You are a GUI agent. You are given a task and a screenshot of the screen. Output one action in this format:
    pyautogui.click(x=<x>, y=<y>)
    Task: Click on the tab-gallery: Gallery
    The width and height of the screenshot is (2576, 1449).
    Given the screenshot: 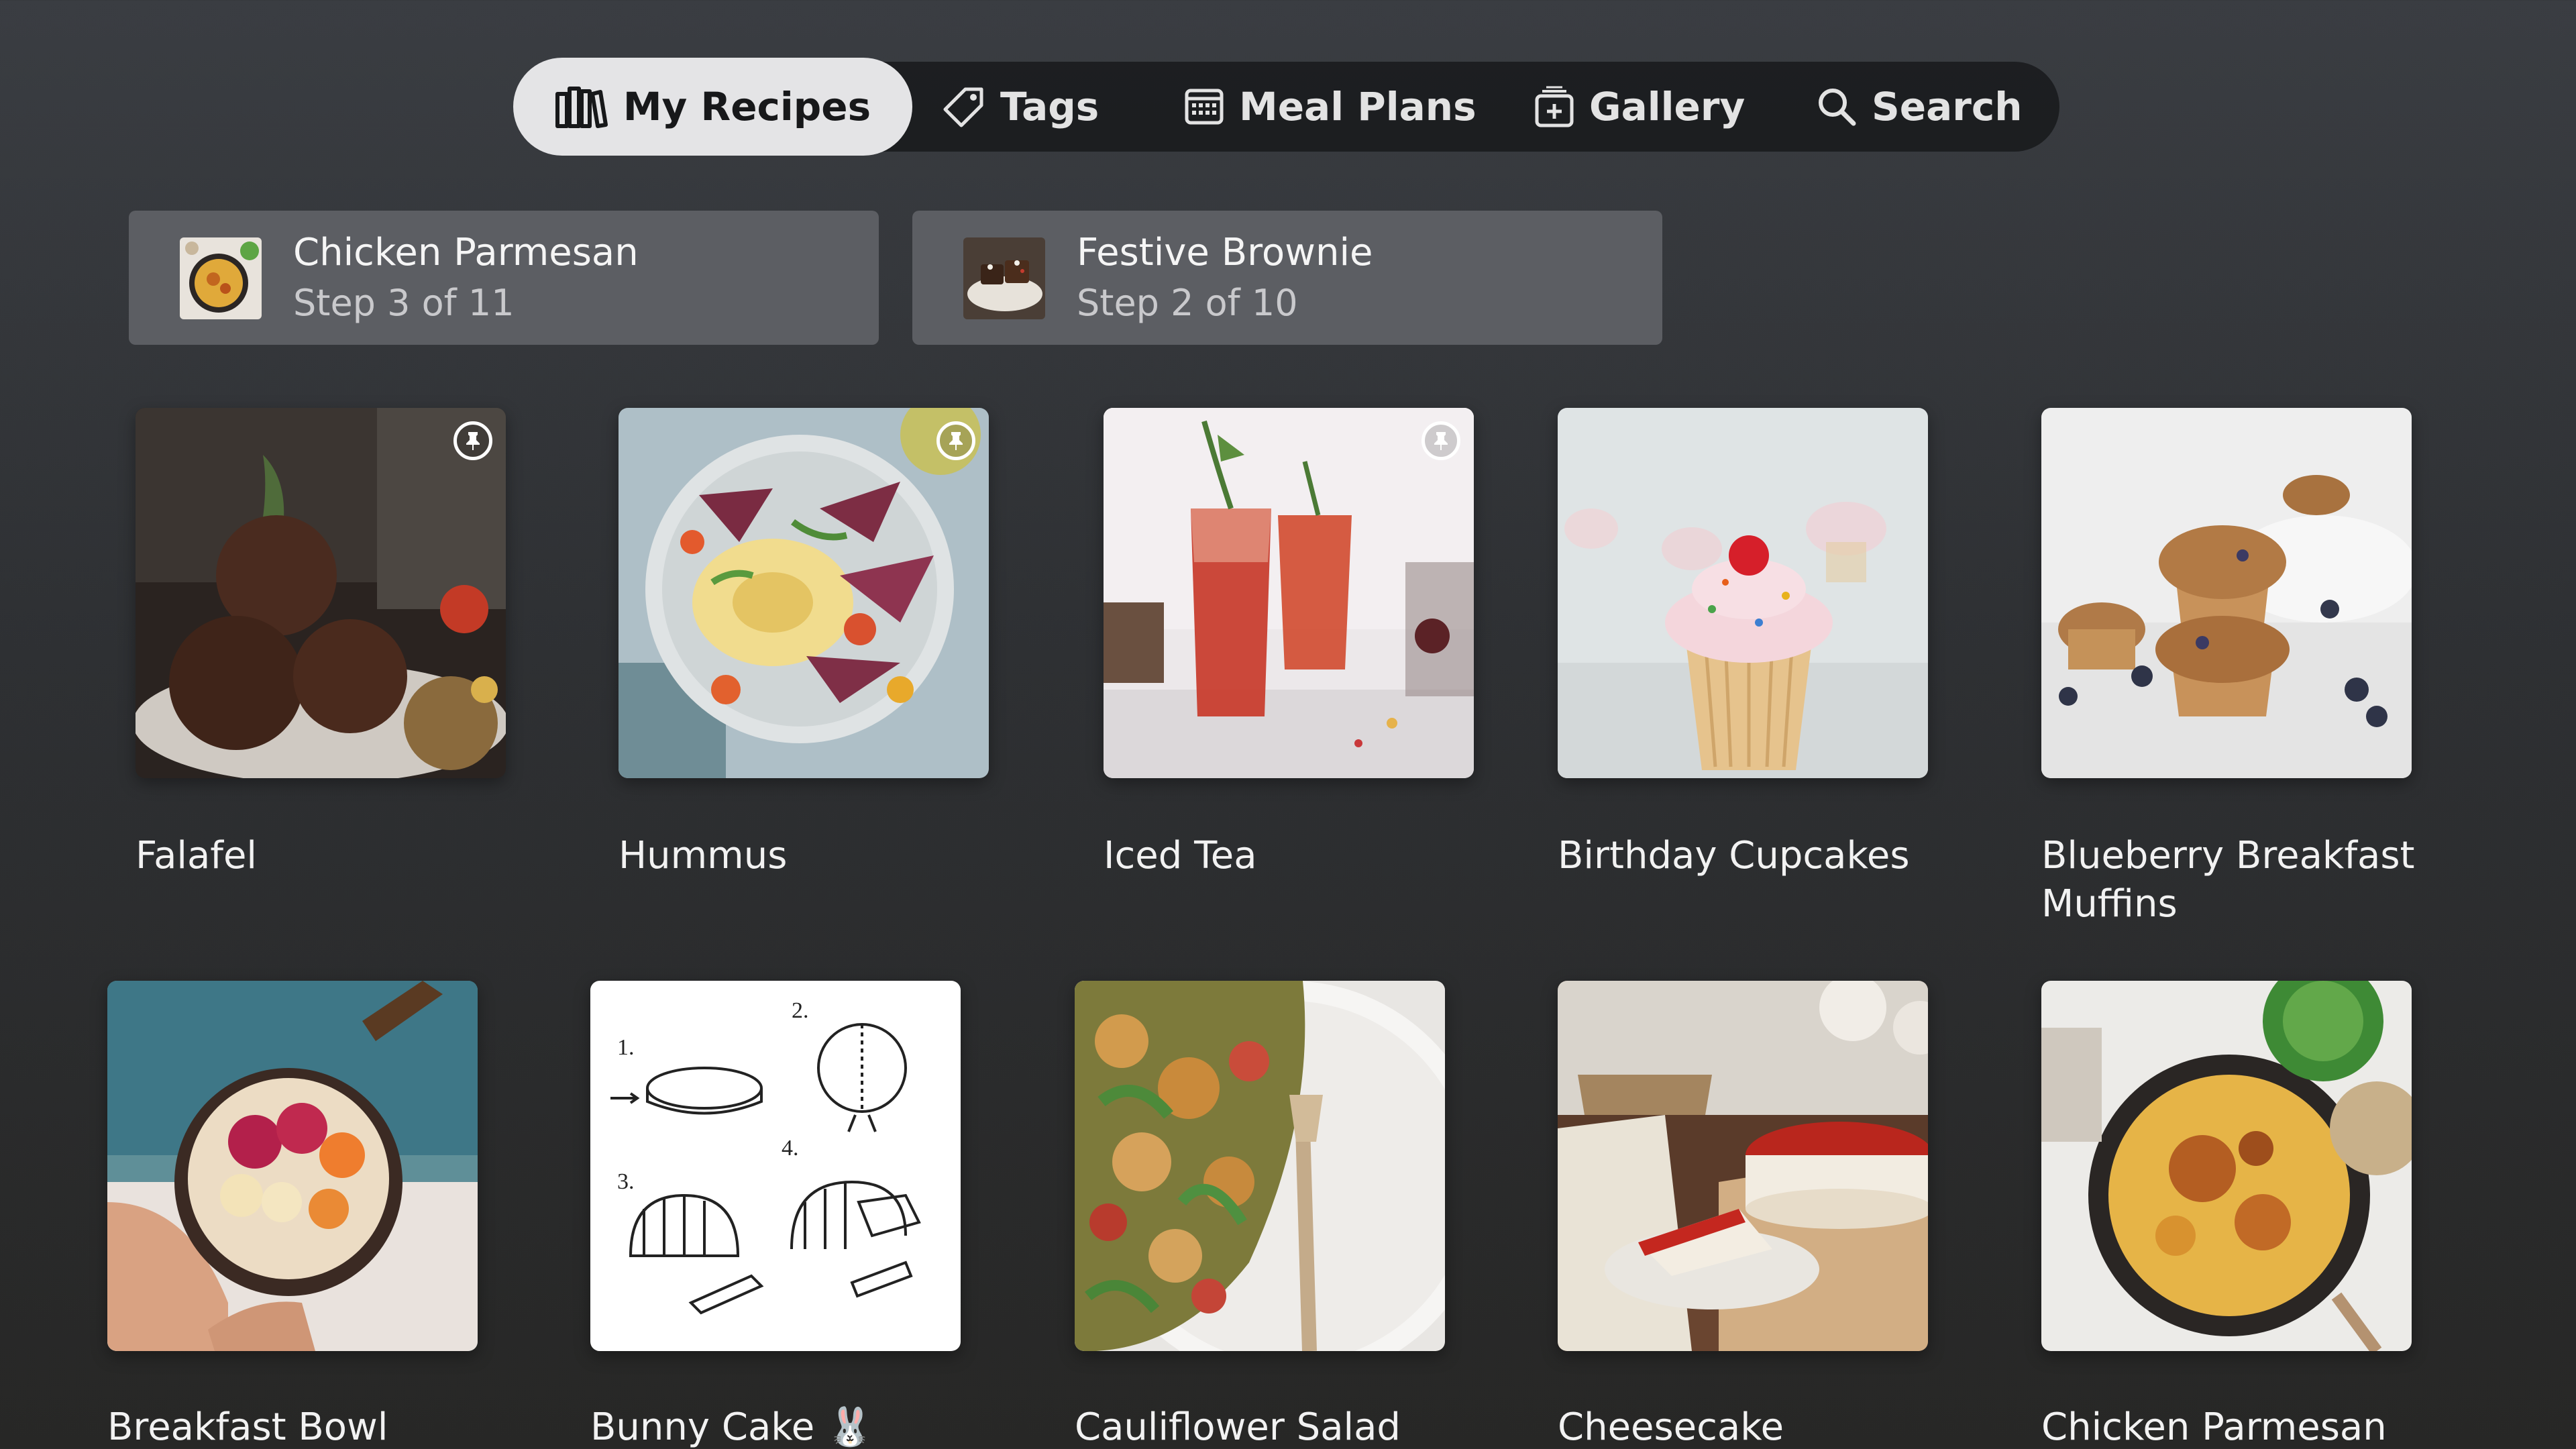 What is the action you would take?
    pyautogui.click(x=1639, y=107)
    